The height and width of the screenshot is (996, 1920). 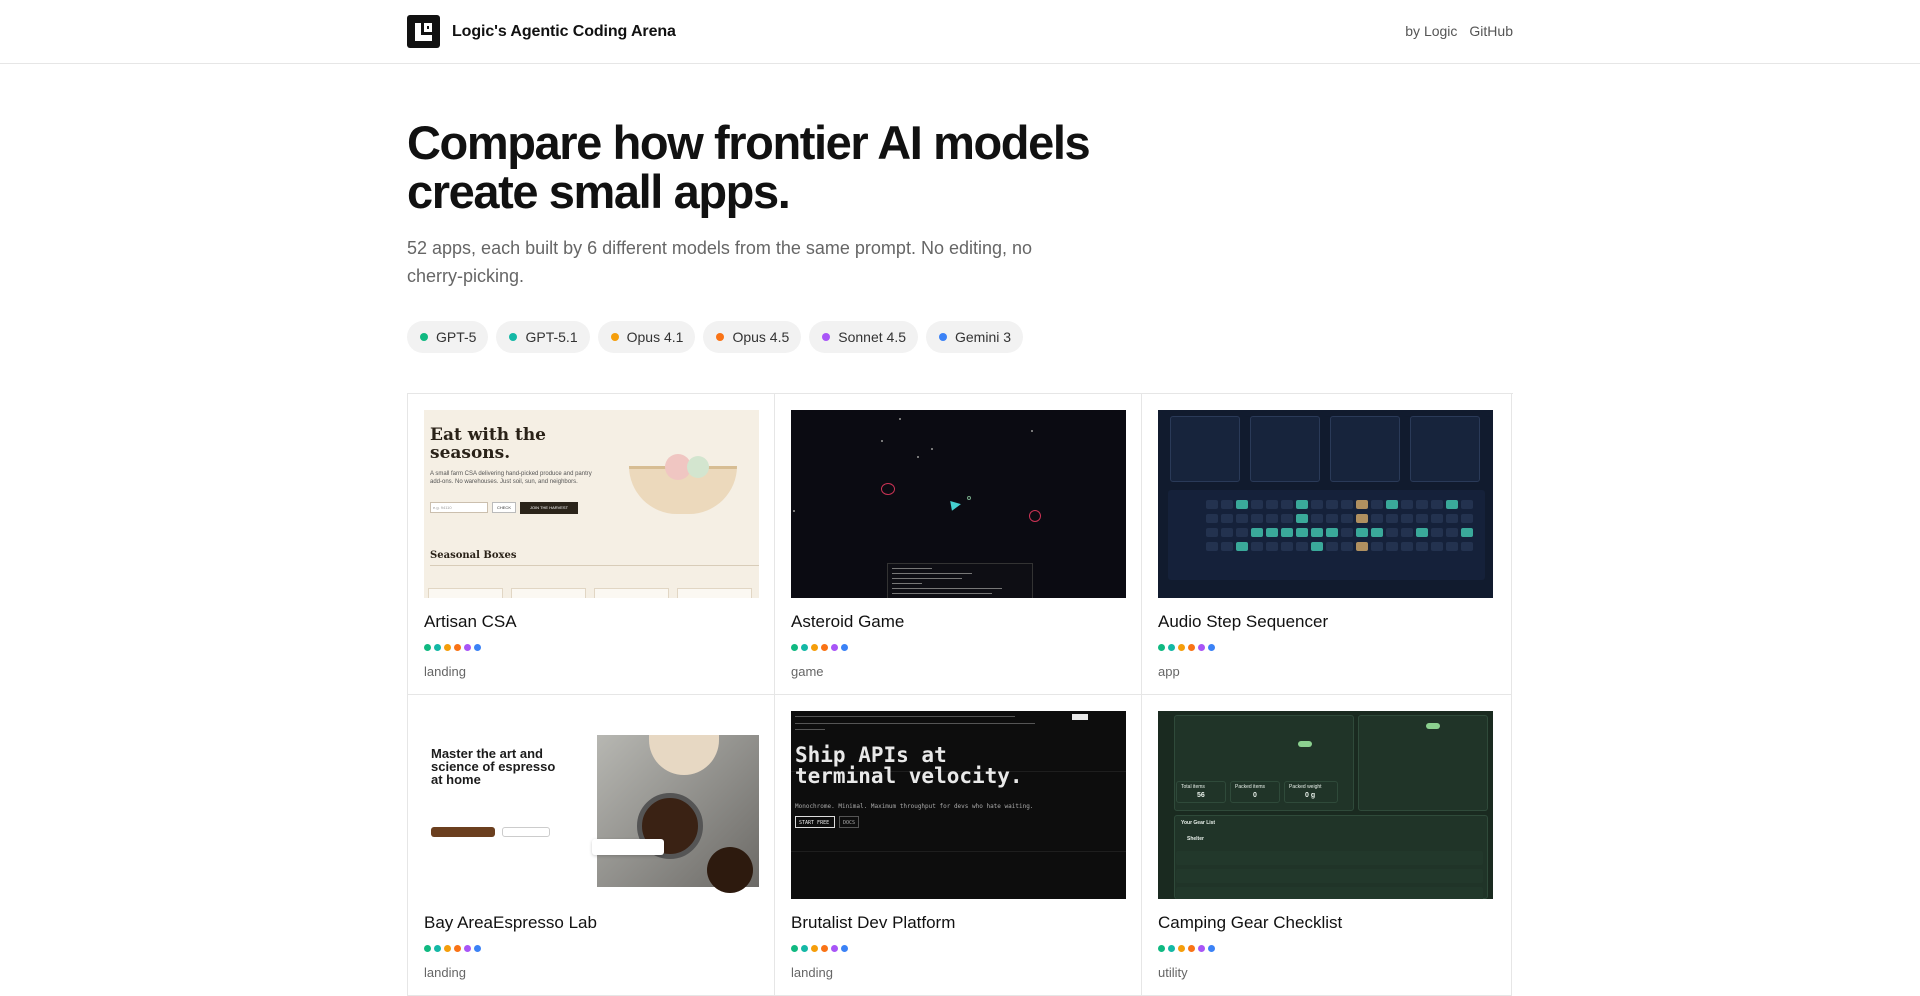 I want to click on app-card-audio-step-sequencer: Audio Step Sequencer app, so click(x=1327, y=544).